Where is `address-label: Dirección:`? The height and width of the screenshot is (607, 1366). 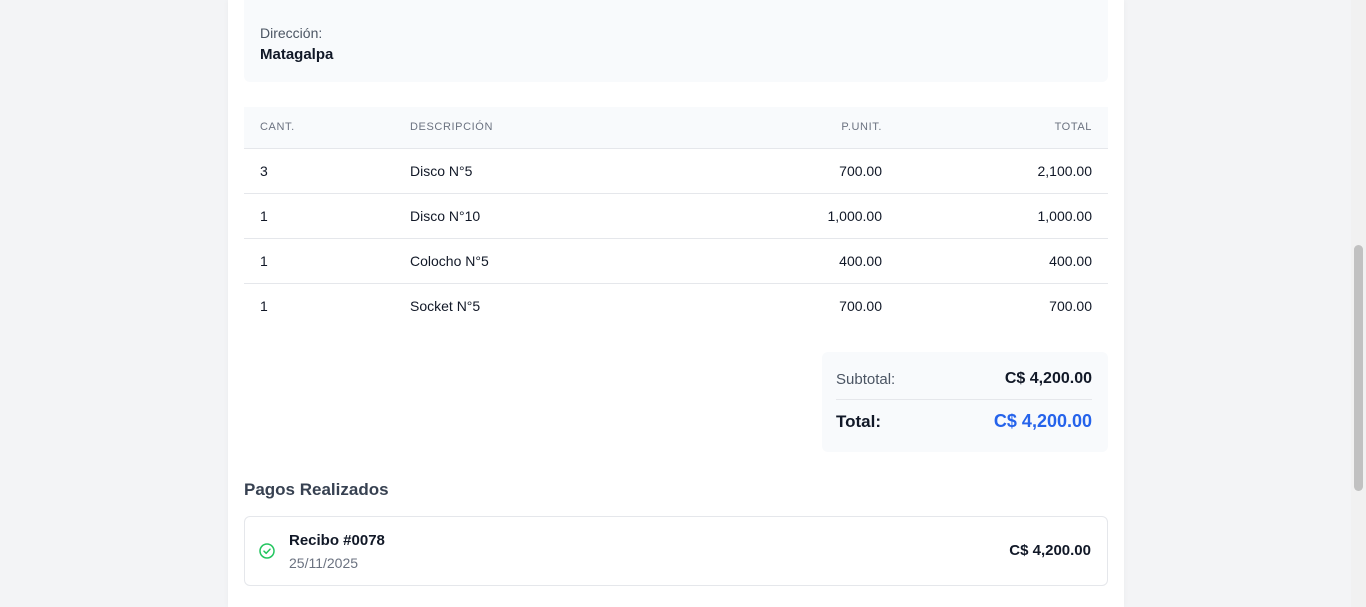 address-label: Dirección: is located at coordinates (291, 33).